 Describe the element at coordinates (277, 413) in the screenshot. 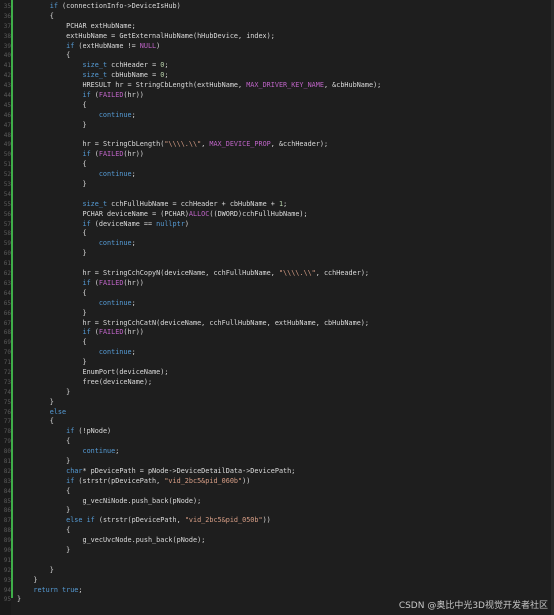

I see `code-line: 76 else` at that location.